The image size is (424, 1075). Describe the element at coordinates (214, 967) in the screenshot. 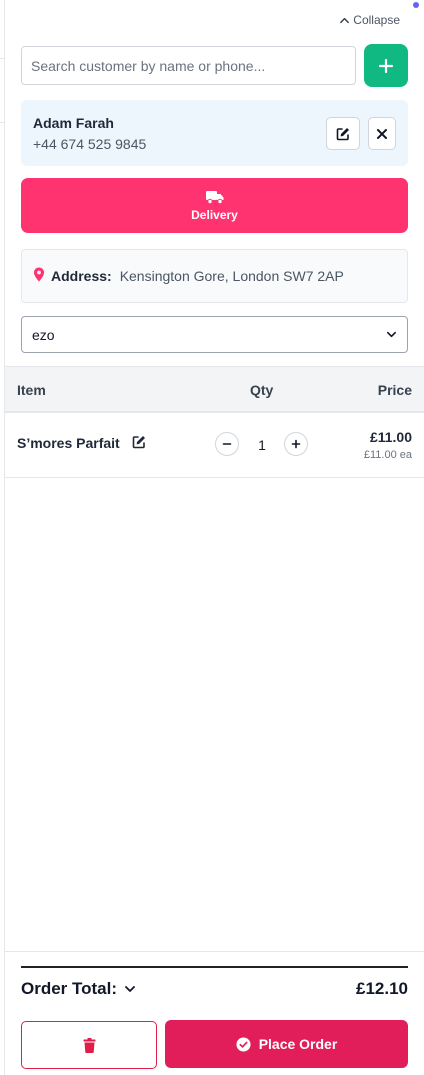

I see `total-rule` at that location.